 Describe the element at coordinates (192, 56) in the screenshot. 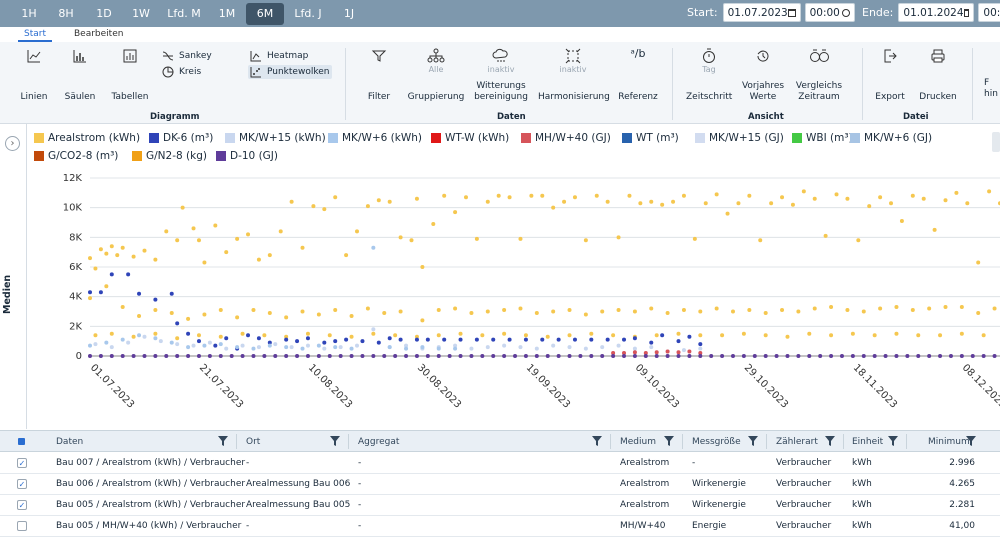

I see `sankey-button: Sankey` at that location.